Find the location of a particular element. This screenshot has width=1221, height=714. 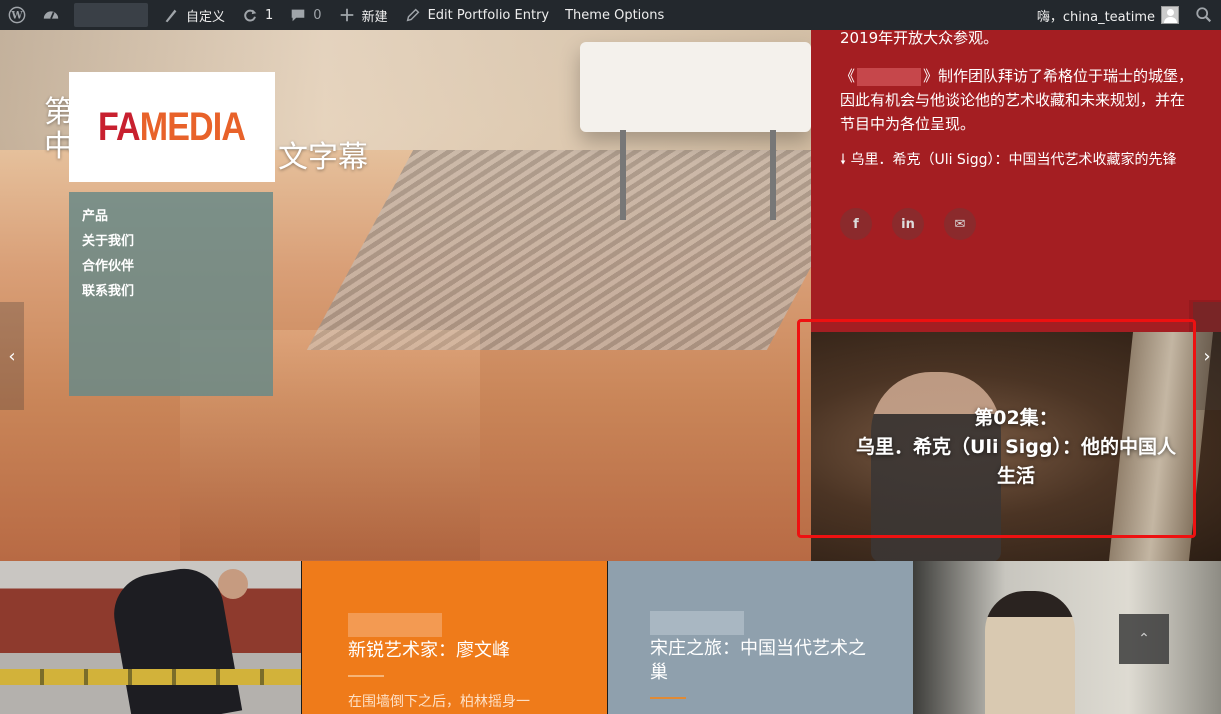

tile-photo-head is located at coordinates (233, 584).